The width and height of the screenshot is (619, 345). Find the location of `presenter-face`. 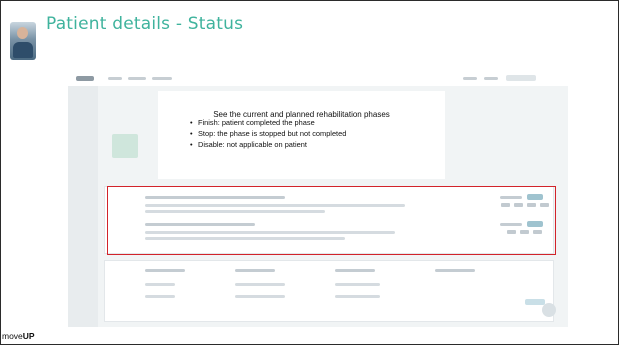

presenter-face is located at coordinates (22, 33).